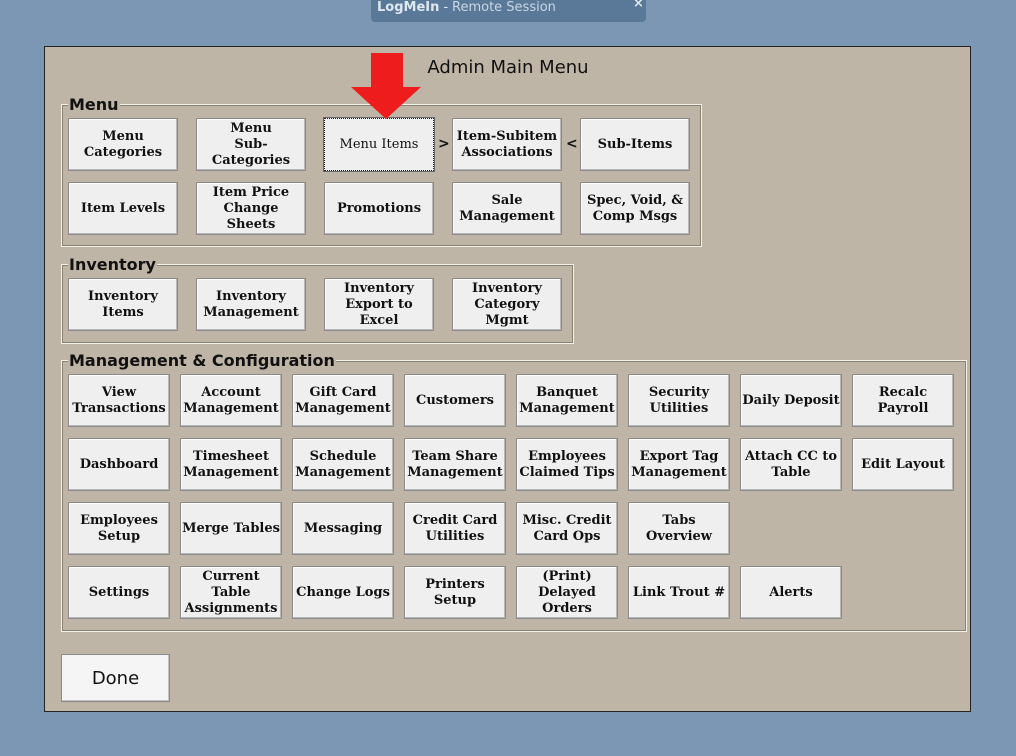 This screenshot has width=1016, height=756. Describe the element at coordinates (567, 592) in the screenshot. I see `print-delayed-orders-button: (Print) Delayed Orders` at that location.